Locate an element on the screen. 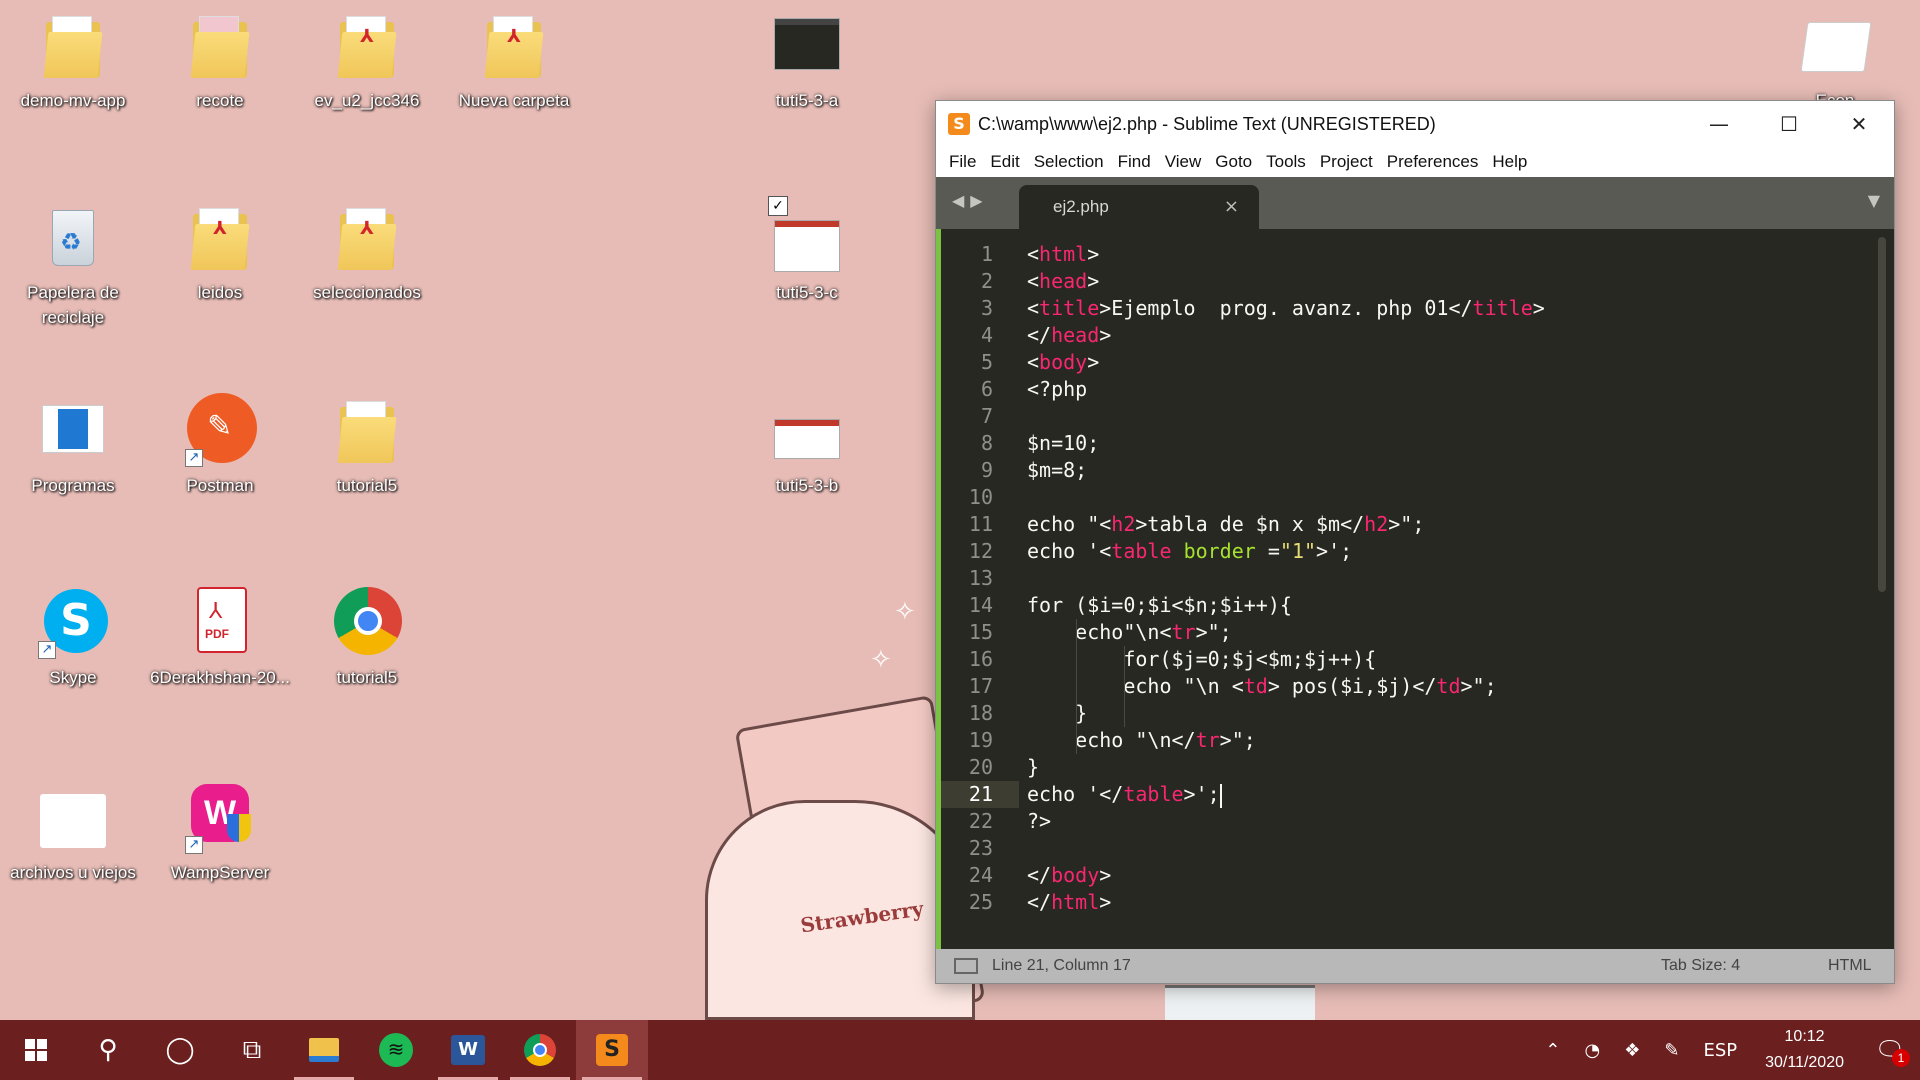 The width and height of the screenshot is (1920, 1080). task-view-button: ⧉ is located at coordinates (252, 1050).